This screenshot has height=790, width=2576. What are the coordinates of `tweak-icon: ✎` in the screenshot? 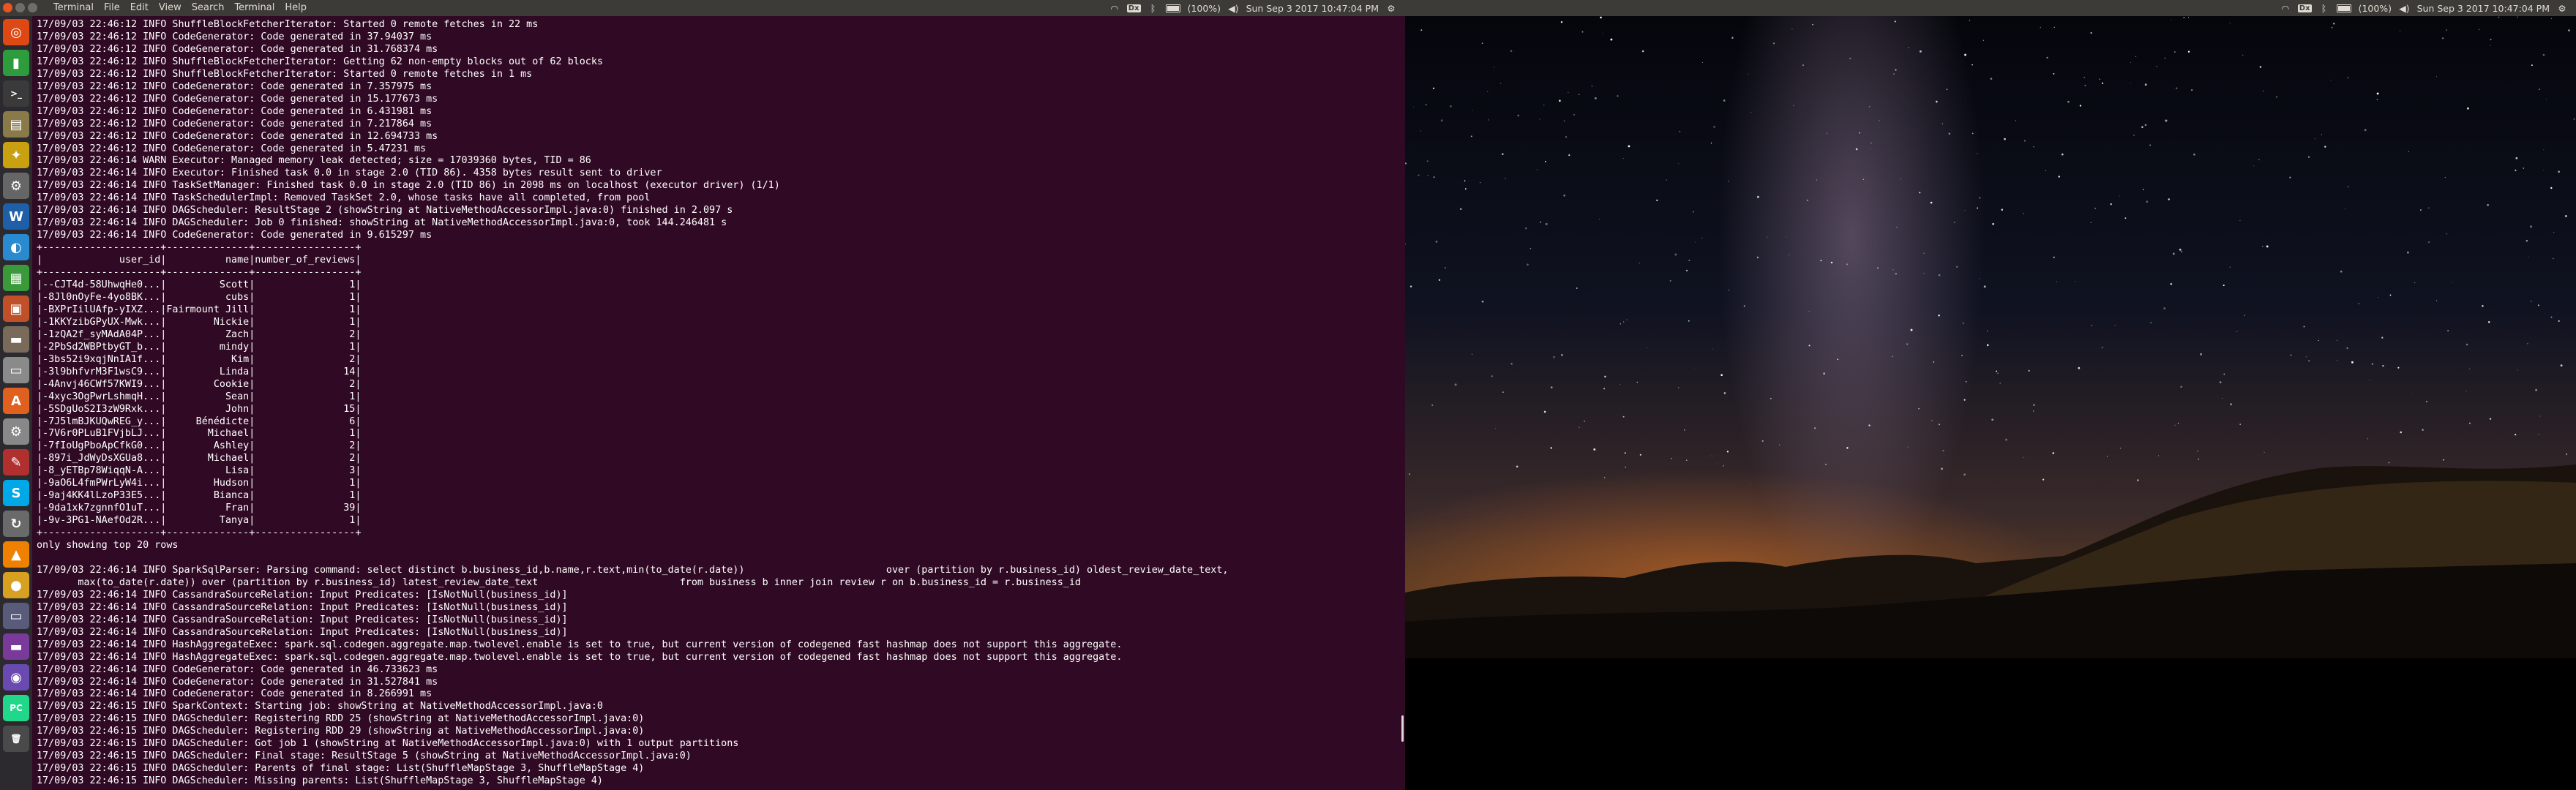 It's located at (16, 462).